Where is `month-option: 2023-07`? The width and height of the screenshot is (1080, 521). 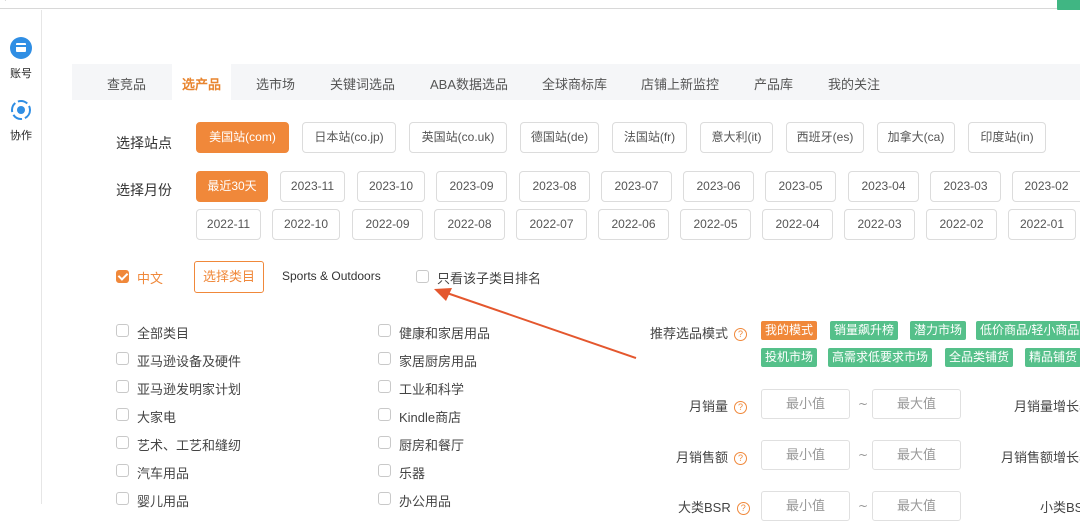 month-option: 2023-07 is located at coordinates (636, 186).